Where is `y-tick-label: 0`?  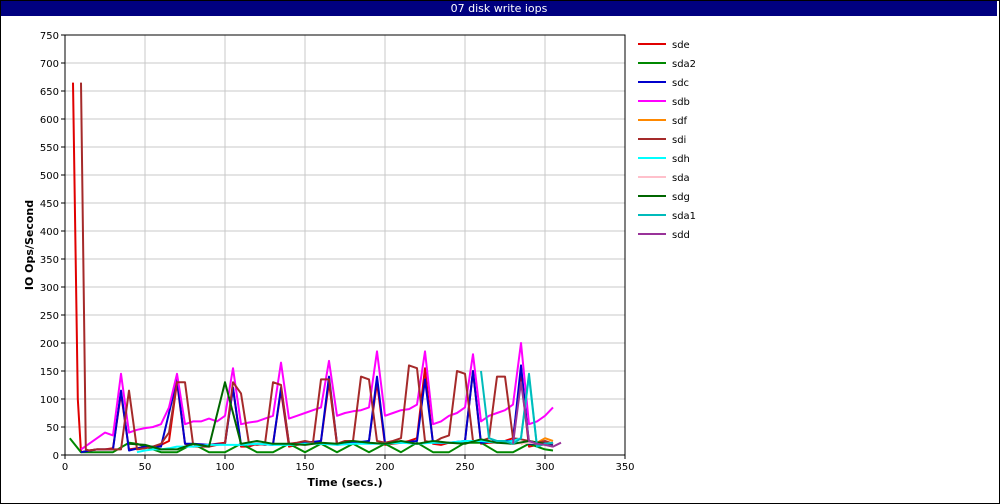 y-tick-label: 0 is located at coordinates (56, 456).